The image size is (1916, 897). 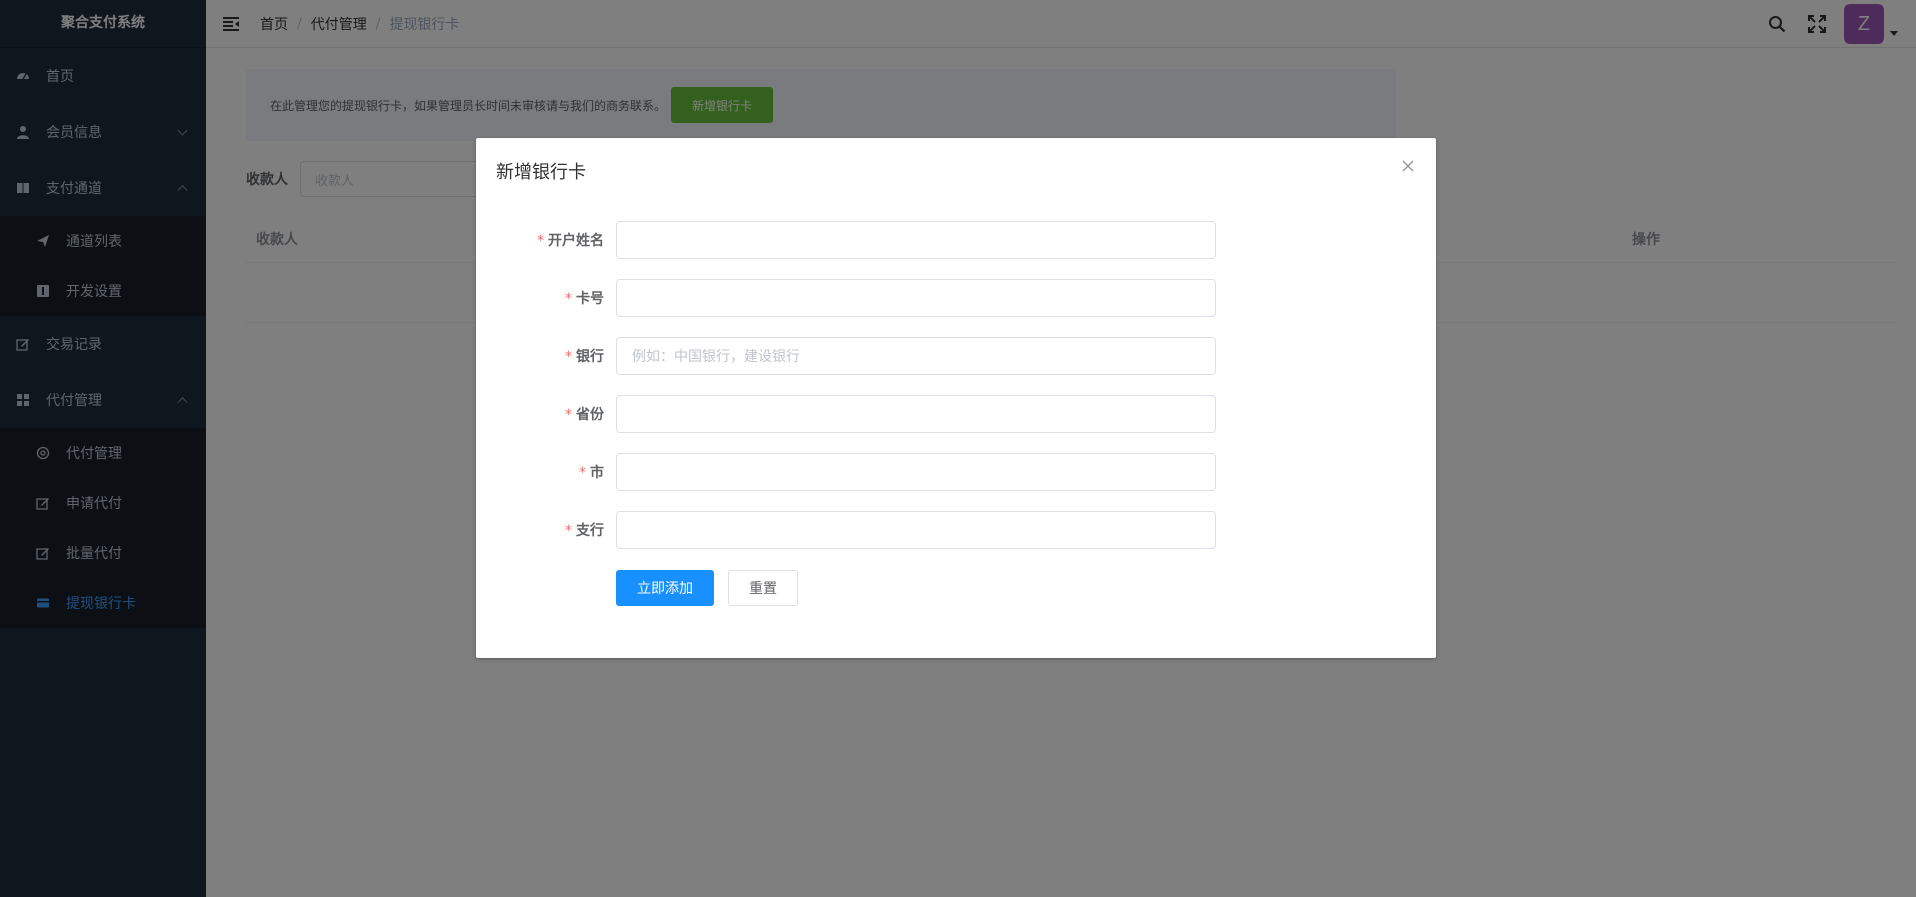 I want to click on form-label-text: 支行, so click(x=590, y=531).